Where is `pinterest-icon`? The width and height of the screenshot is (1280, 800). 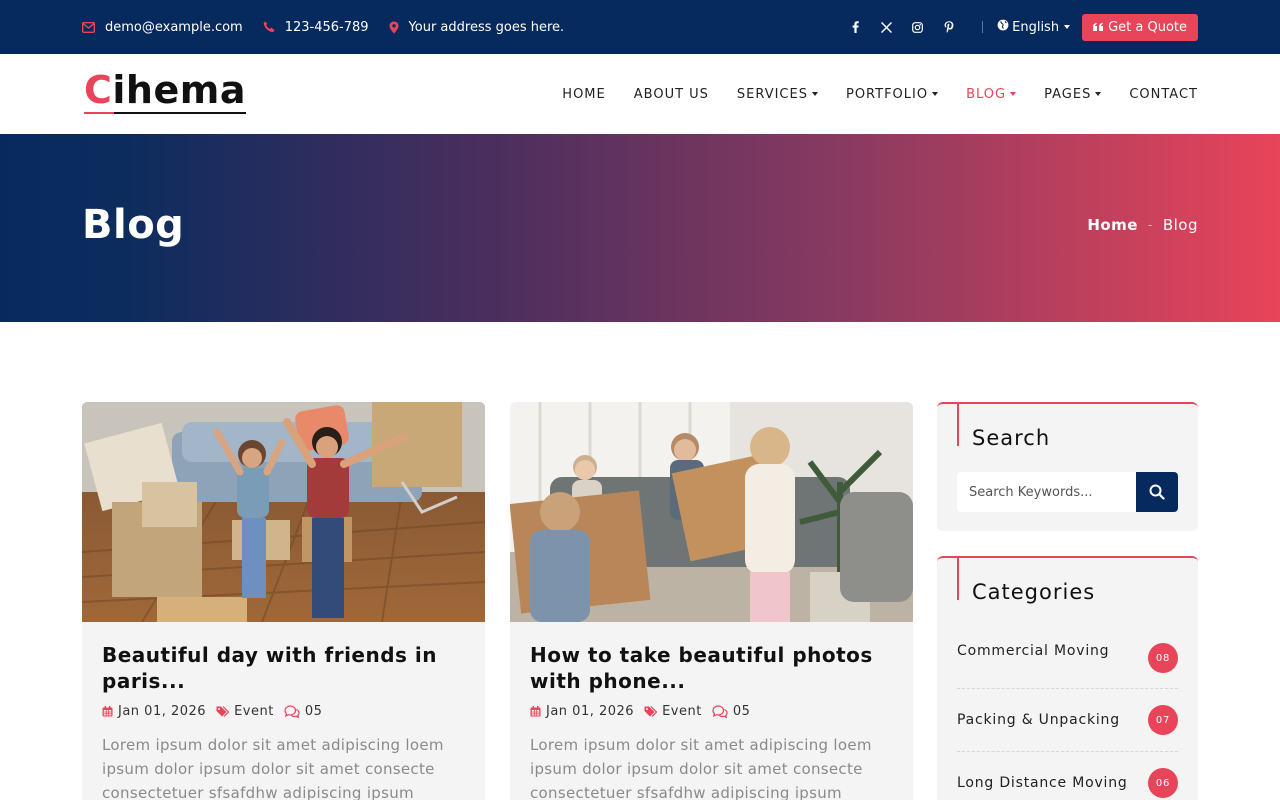 pinterest-icon is located at coordinates (948, 27).